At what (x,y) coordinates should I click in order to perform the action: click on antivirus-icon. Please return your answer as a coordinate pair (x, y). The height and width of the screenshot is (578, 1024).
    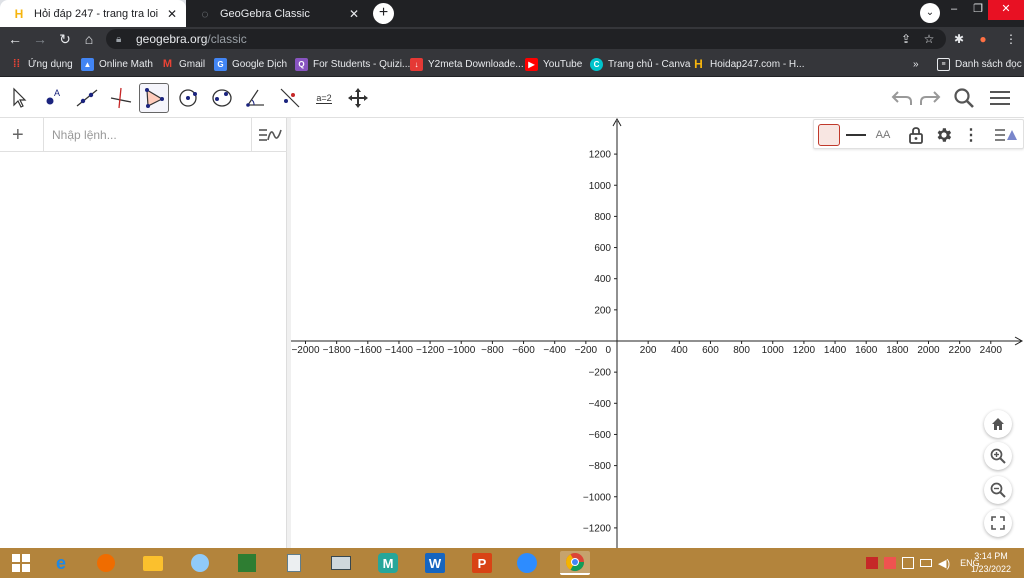
    Looking at the image, I should click on (872, 563).